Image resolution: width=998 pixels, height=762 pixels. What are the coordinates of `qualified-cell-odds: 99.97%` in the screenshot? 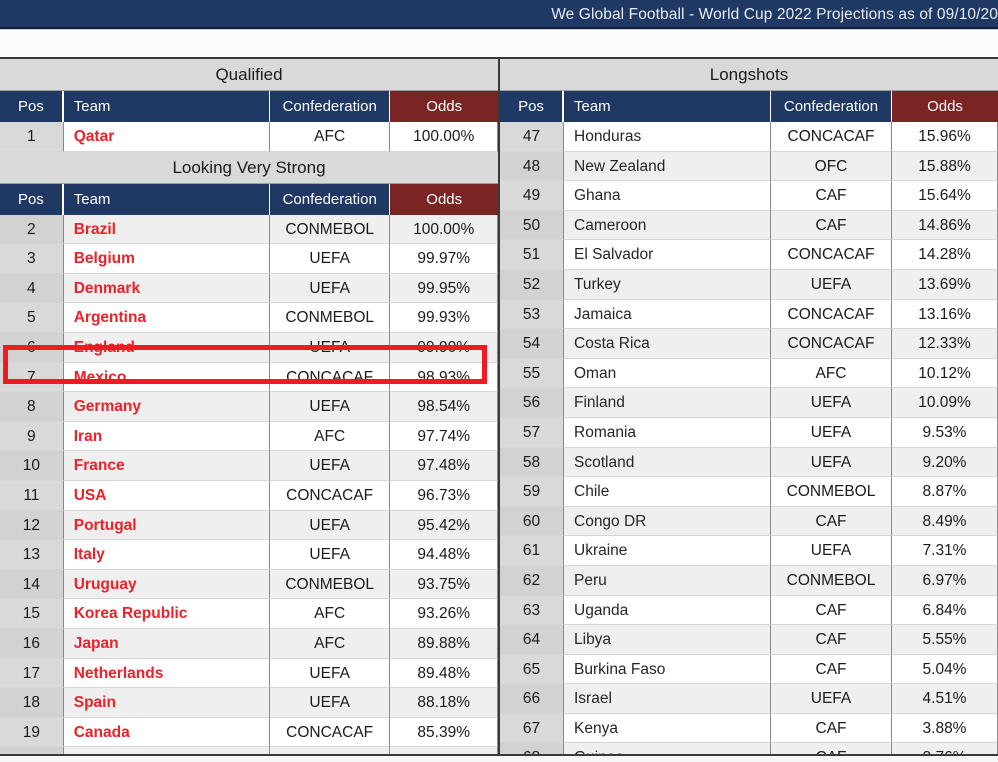 It's located at (444, 259).